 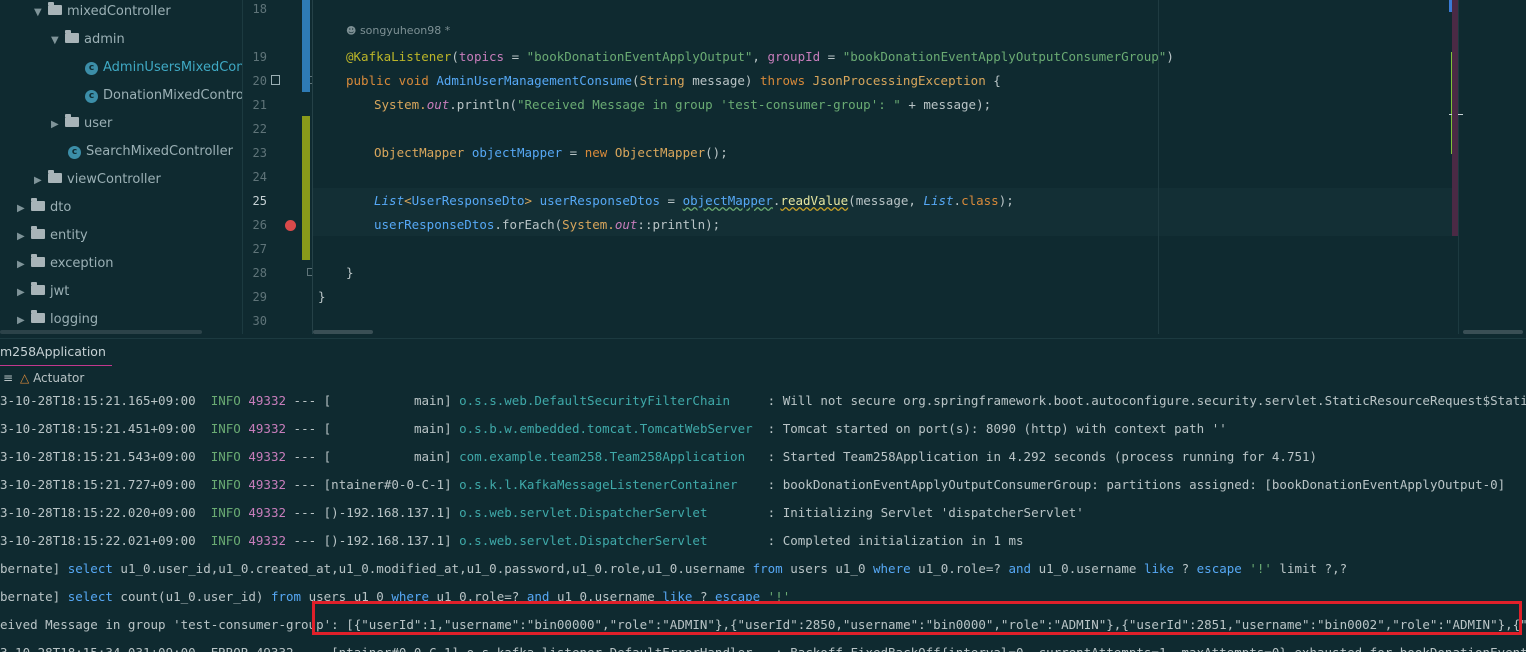 What do you see at coordinates (10, 378) in the screenshot?
I see `console-menu-icon: ≡` at bounding box center [10, 378].